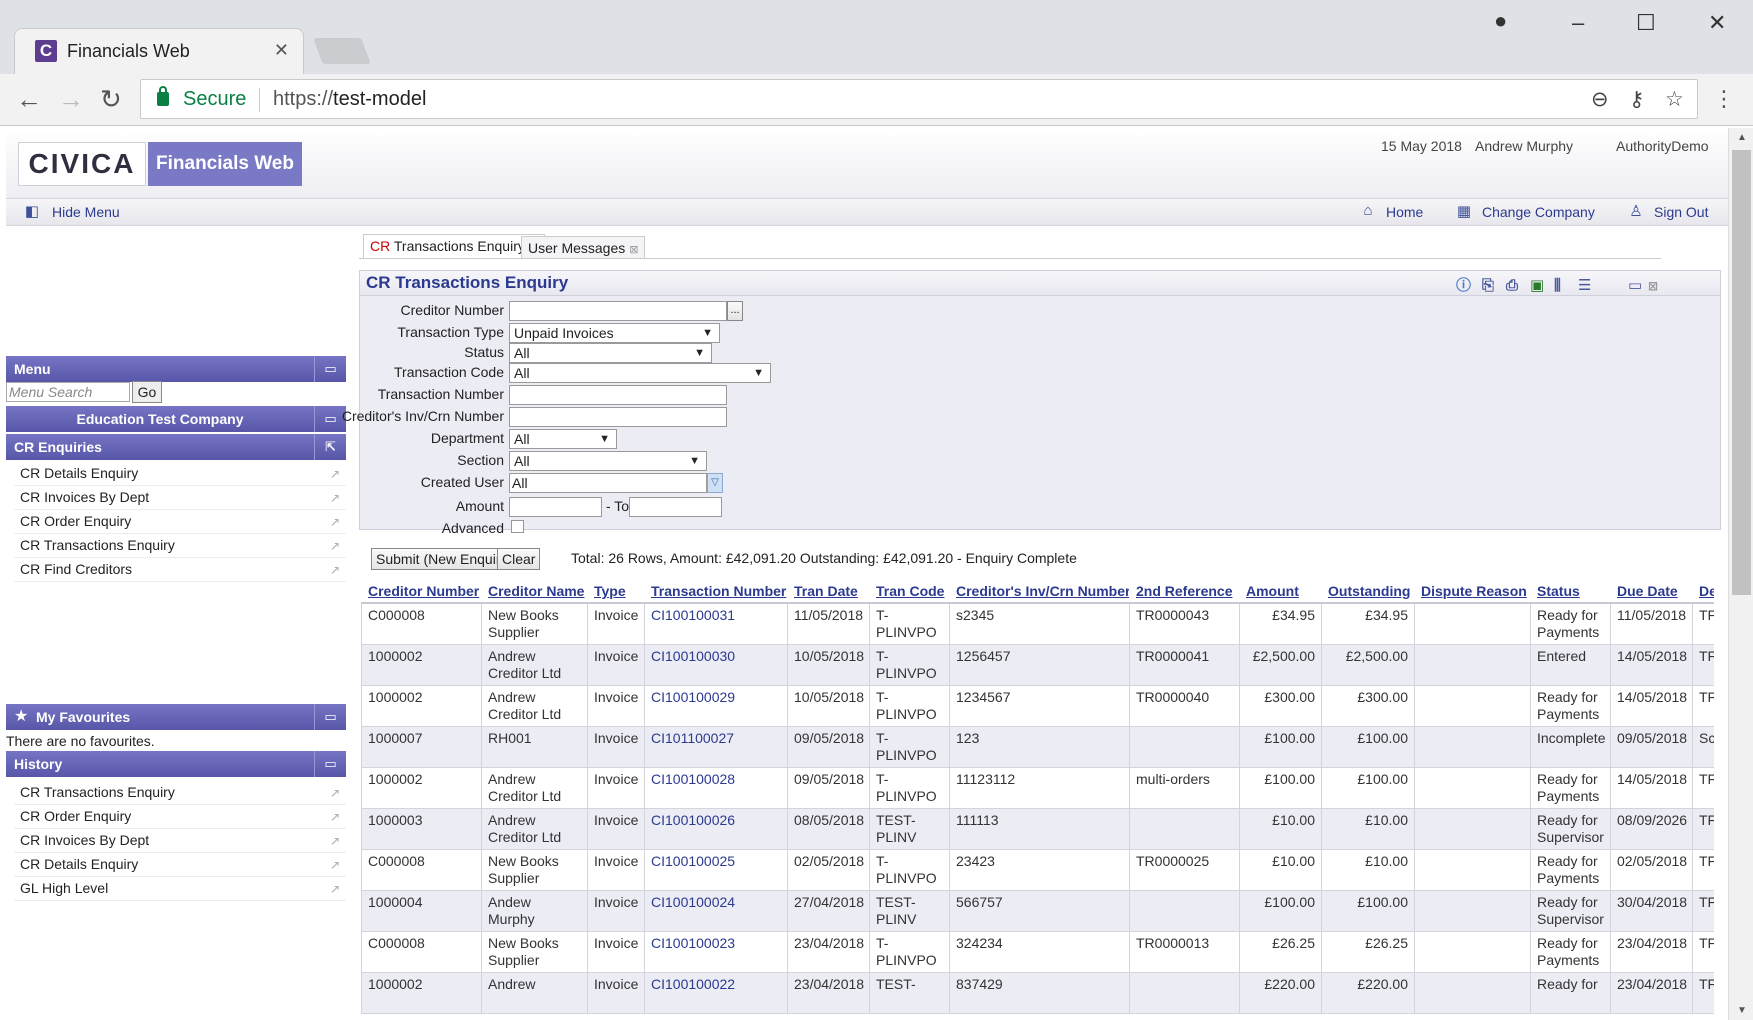 Image resolution: width=1753 pixels, height=1020 pixels. Describe the element at coordinates (1646, 23) in the screenshot. I see `maximize-icon: ☐` at that location.